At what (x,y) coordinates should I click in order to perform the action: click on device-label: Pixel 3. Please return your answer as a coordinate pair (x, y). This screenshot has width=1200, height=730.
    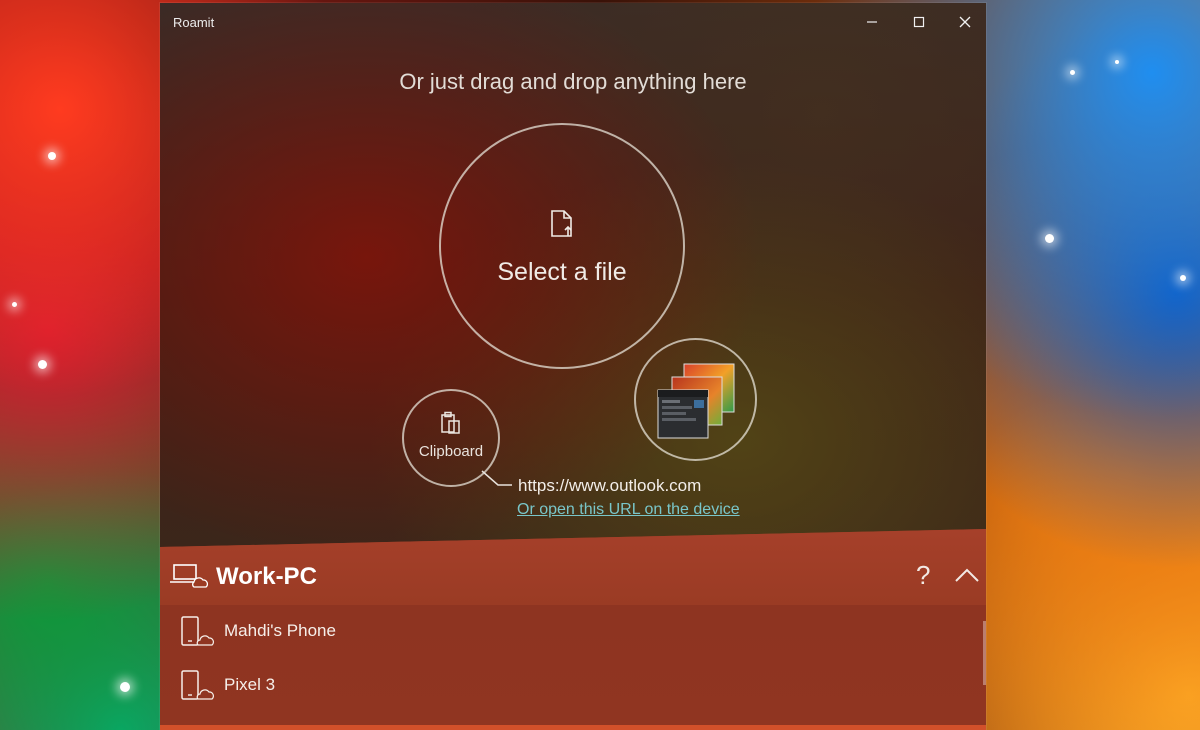
    Looking at the image, I should click on (250, 684).